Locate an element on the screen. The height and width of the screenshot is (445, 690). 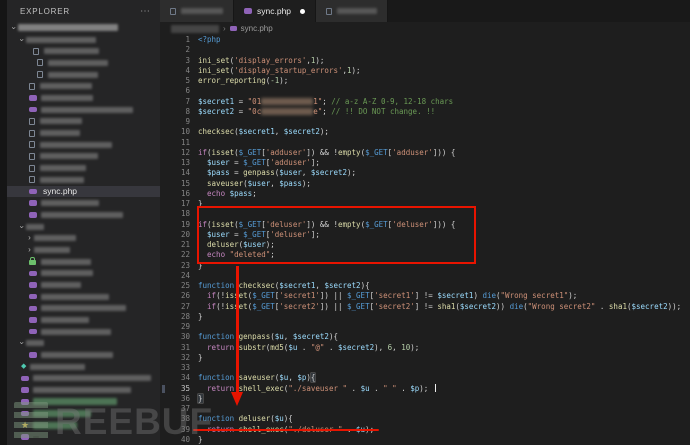
token: } is located at coordinates (200, 316).